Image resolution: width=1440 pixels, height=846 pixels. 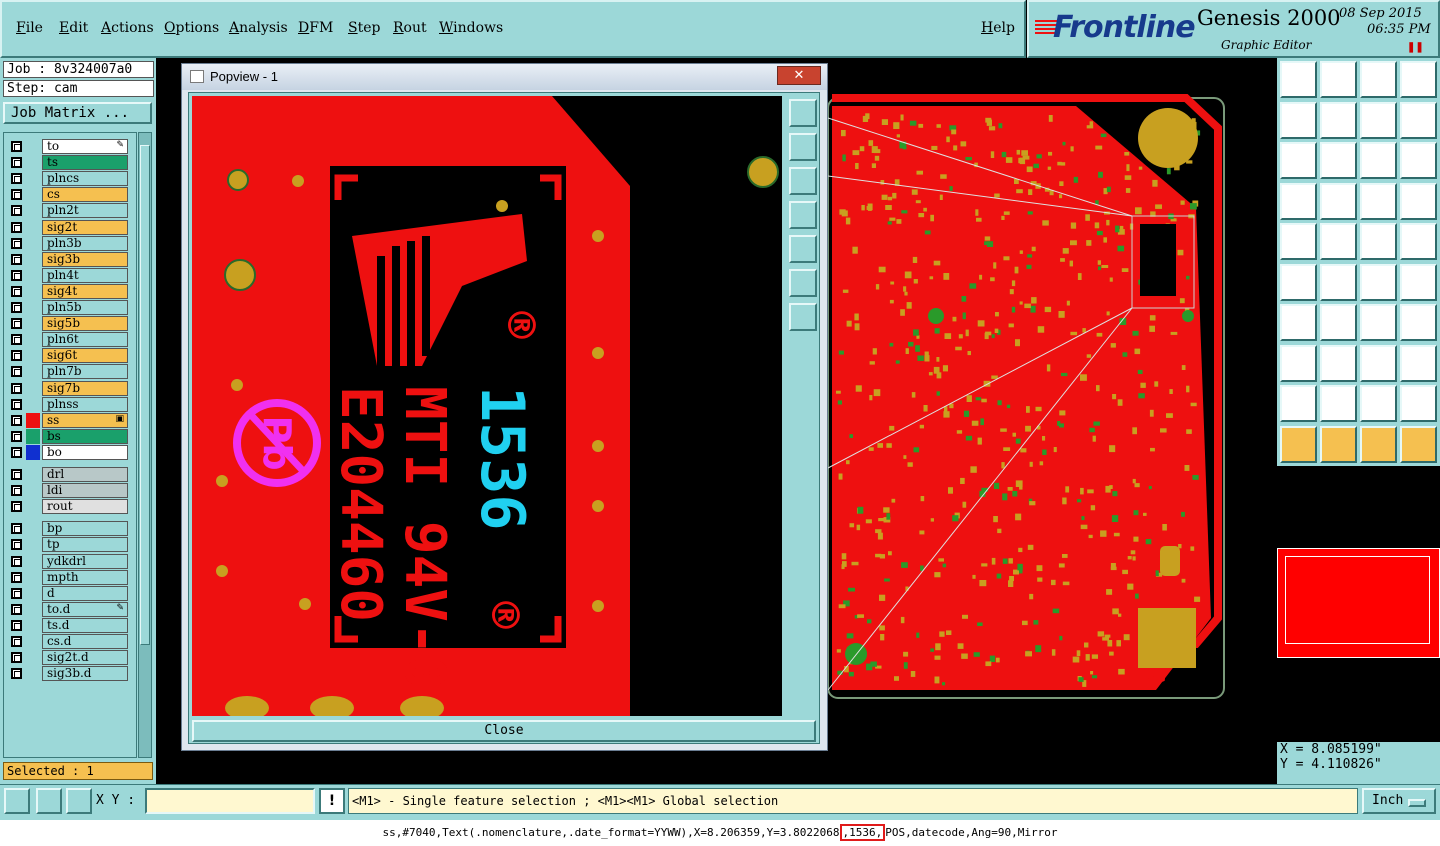 What do you see at coordinates (1338, 120) in the screenshot?
I see `copy-right-icon` at bounding box center [1338, 120].